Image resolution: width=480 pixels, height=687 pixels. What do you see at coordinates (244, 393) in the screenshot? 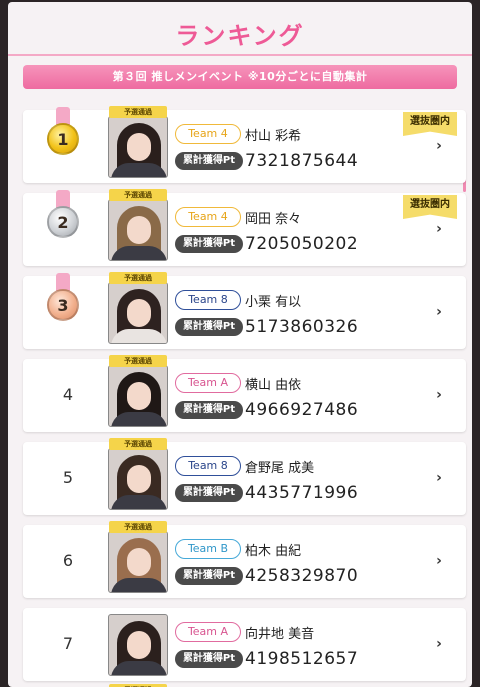
I see `ranking-row: 4 予選通過 Team A 横山 由依 累計獲得Pt 4966927486 ›` at bounding box center [244, 393].